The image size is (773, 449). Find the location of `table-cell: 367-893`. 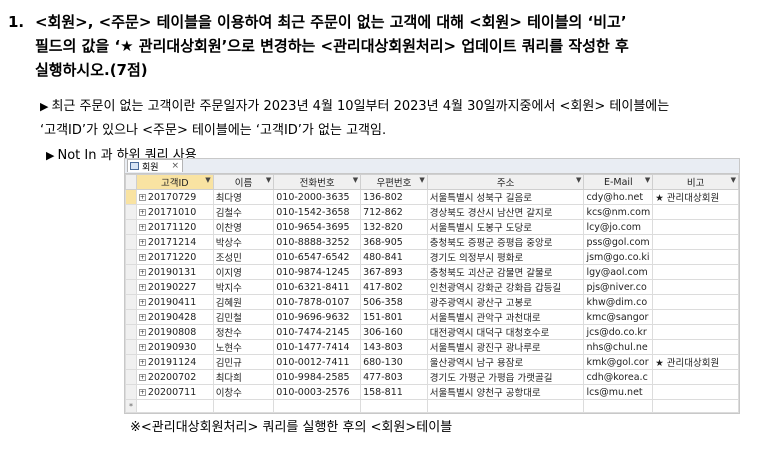

table-cell: 367-893 is located at coordinates (394, 272).